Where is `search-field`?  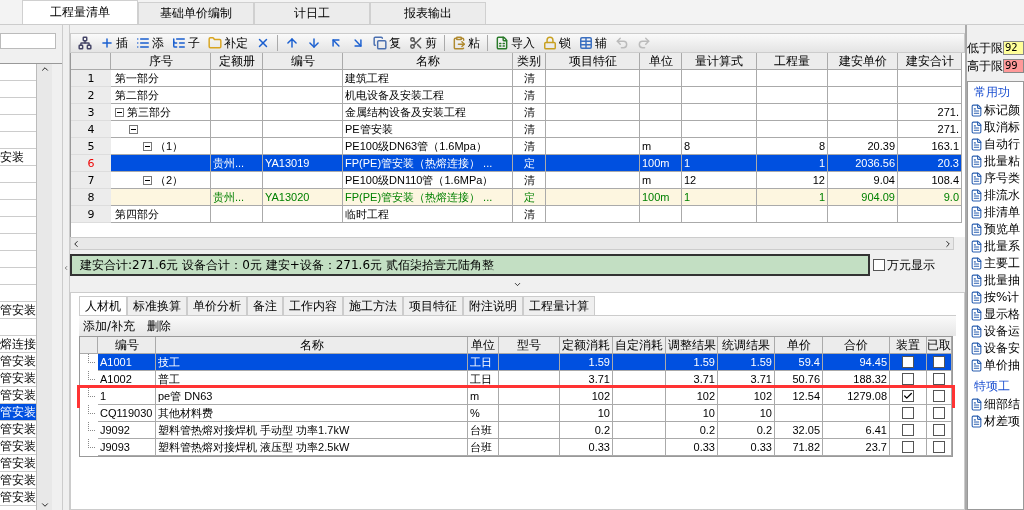 search-field is located at coordinates (28, 41).